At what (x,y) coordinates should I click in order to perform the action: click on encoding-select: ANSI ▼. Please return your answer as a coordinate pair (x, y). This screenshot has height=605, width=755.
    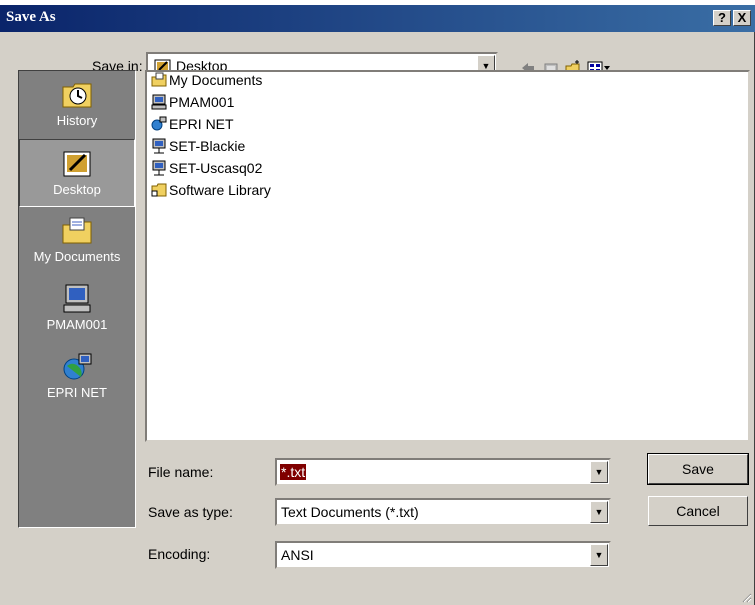
    Looking at the image, I should click on (443, 555).